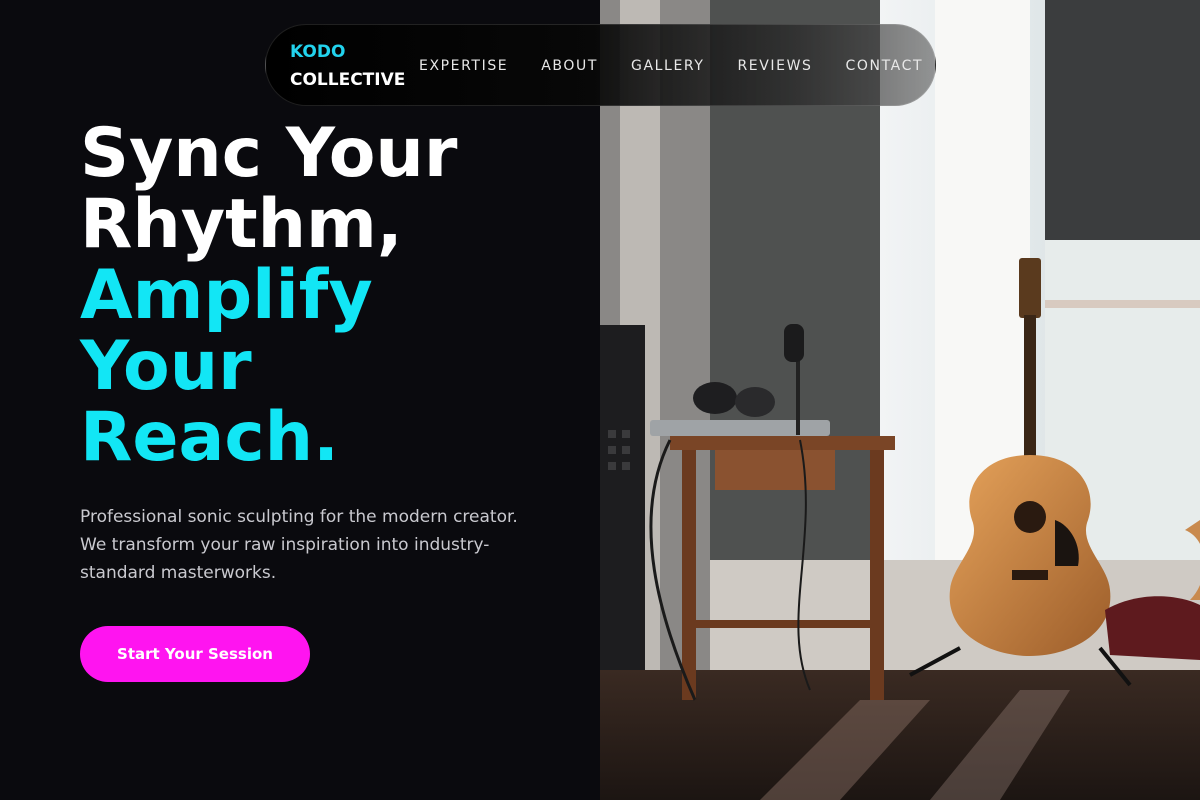  What do you see at coordinates (348, 80) in the screenshot?
I see `brand-name-line2: COLLECTIVE` at bounding box center [348, 80].